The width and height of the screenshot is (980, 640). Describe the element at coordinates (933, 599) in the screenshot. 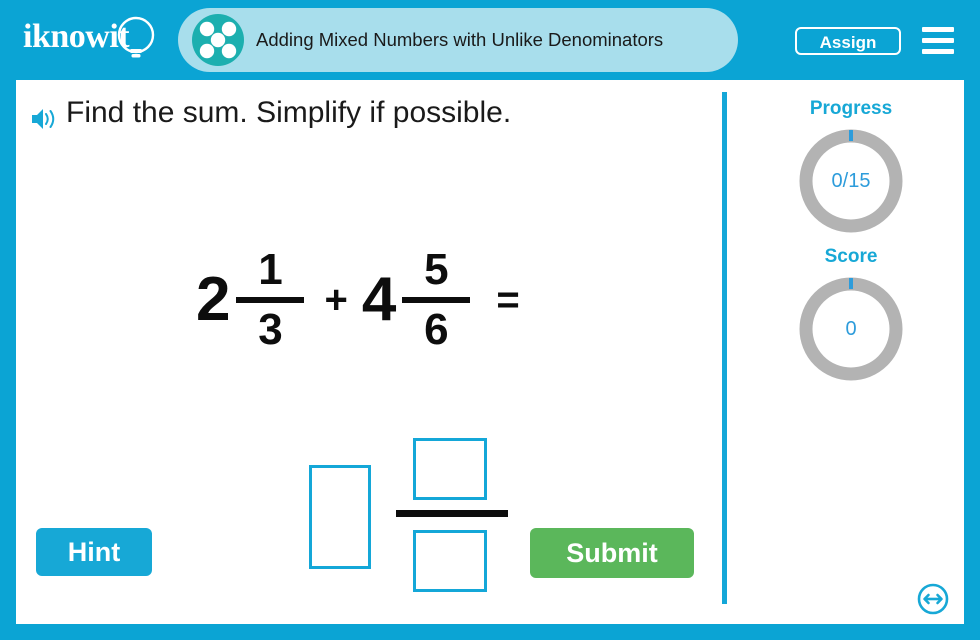

I see `resize-horizontal-icon` at that location.